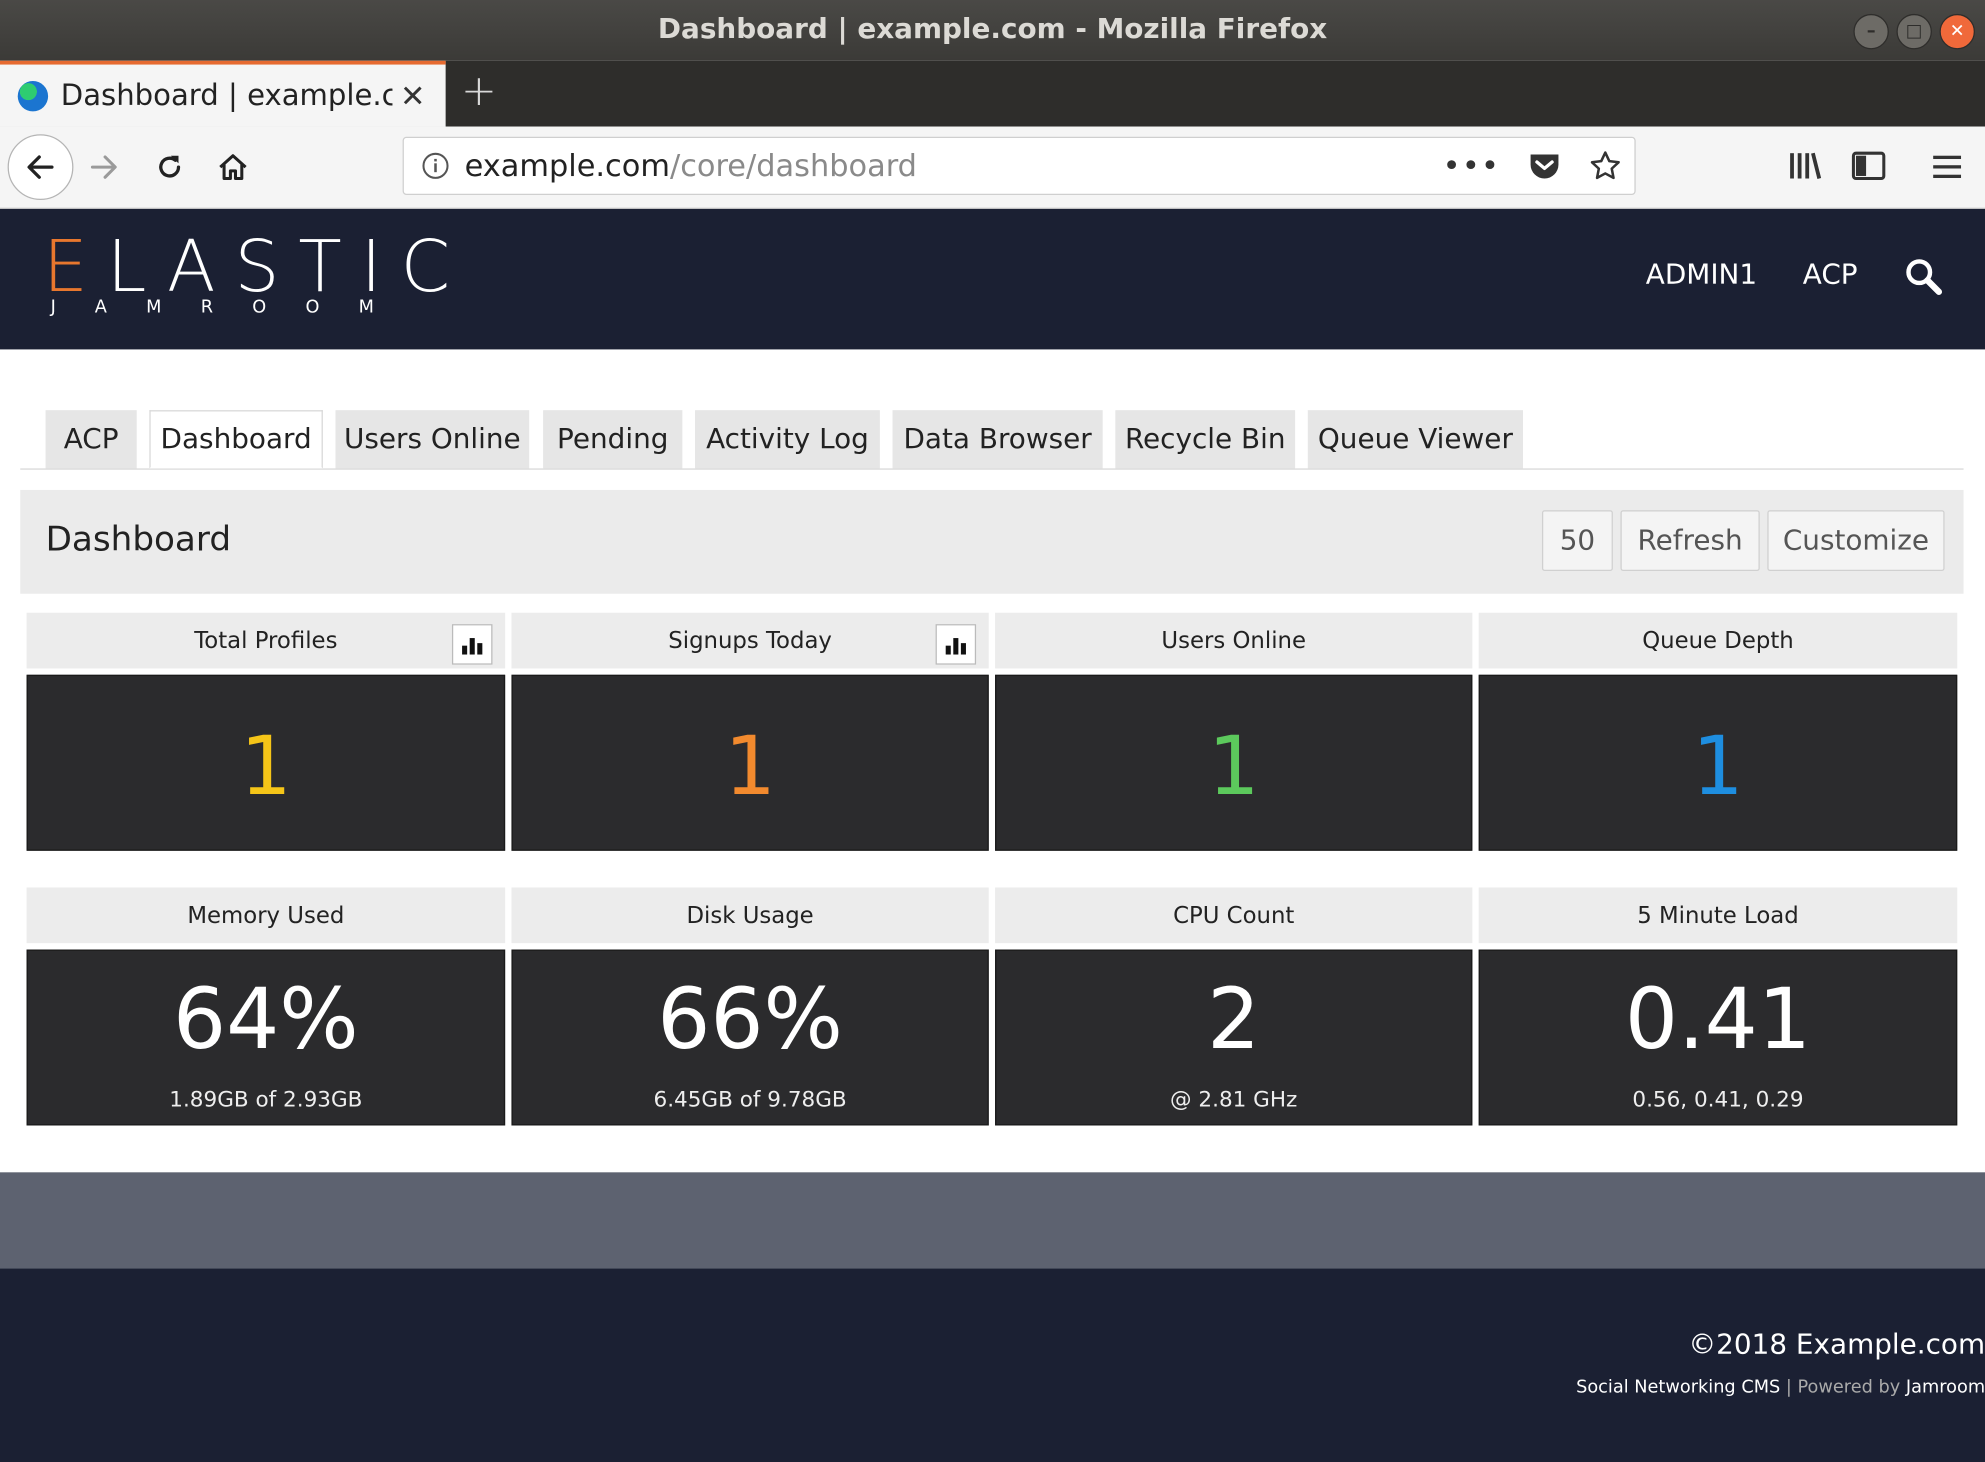  Describe the element at coordinates (1957, 31) in the screenshot. I see `close-window-icon: ✕` at that location.